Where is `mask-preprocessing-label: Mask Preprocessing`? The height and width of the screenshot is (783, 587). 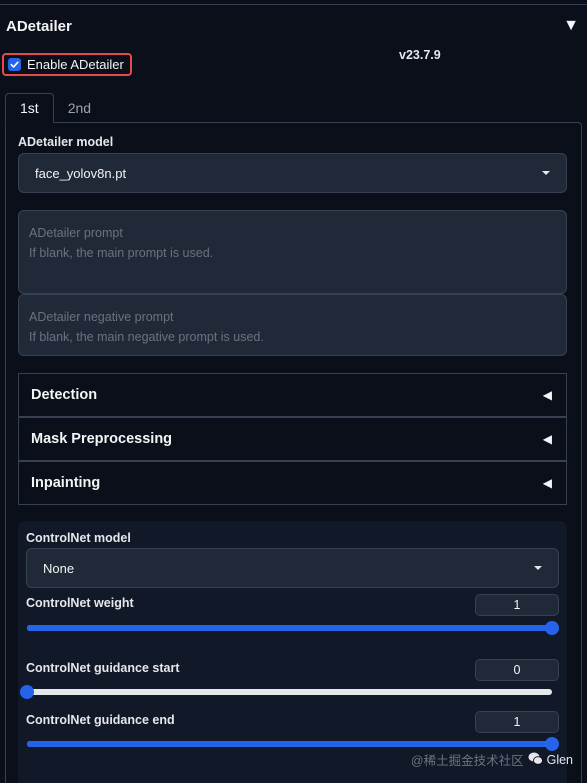 mask-preprocessing-label: Mask Preprocessing is located at coordinates (102, 439).